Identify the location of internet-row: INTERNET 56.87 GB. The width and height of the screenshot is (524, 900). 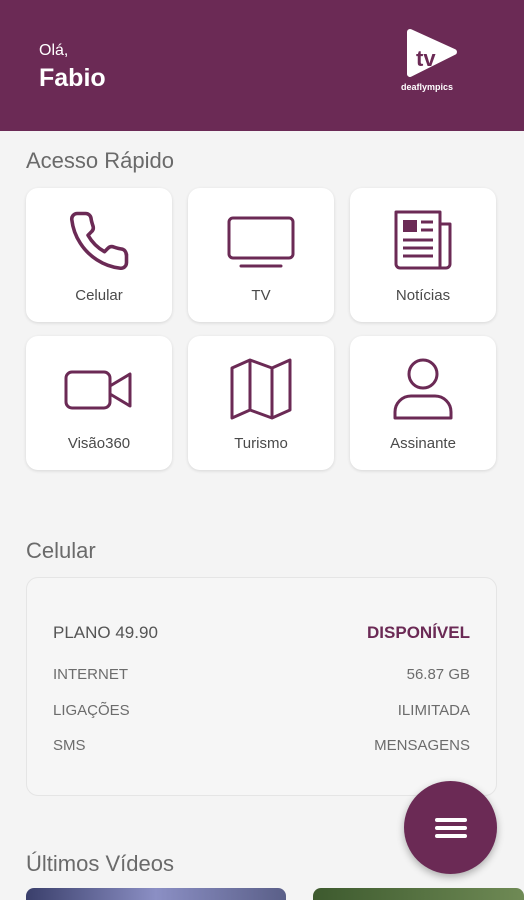
(261, 674).